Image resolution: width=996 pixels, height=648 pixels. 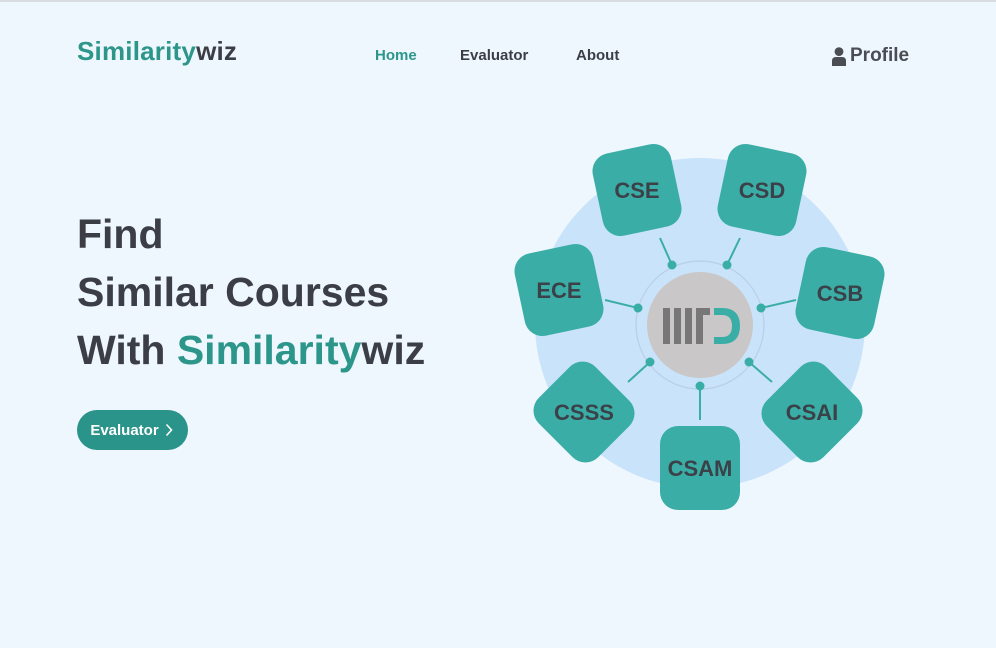 What do you see at coordinates (169, 430) in the screenshot?
I see `chevron-right-icon` at bounding box center [169, 430].